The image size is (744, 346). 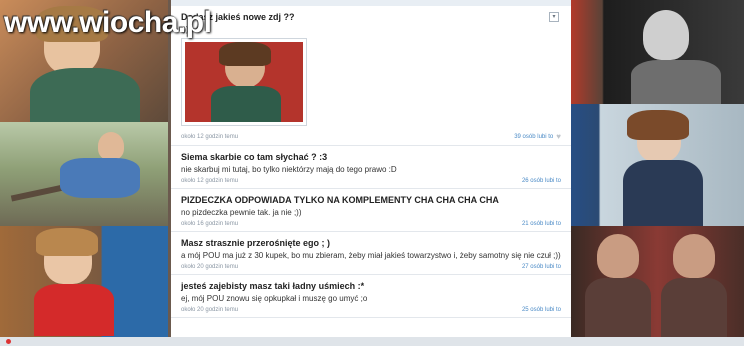 I want to click on answer-photo, so click(x=244, y=82).